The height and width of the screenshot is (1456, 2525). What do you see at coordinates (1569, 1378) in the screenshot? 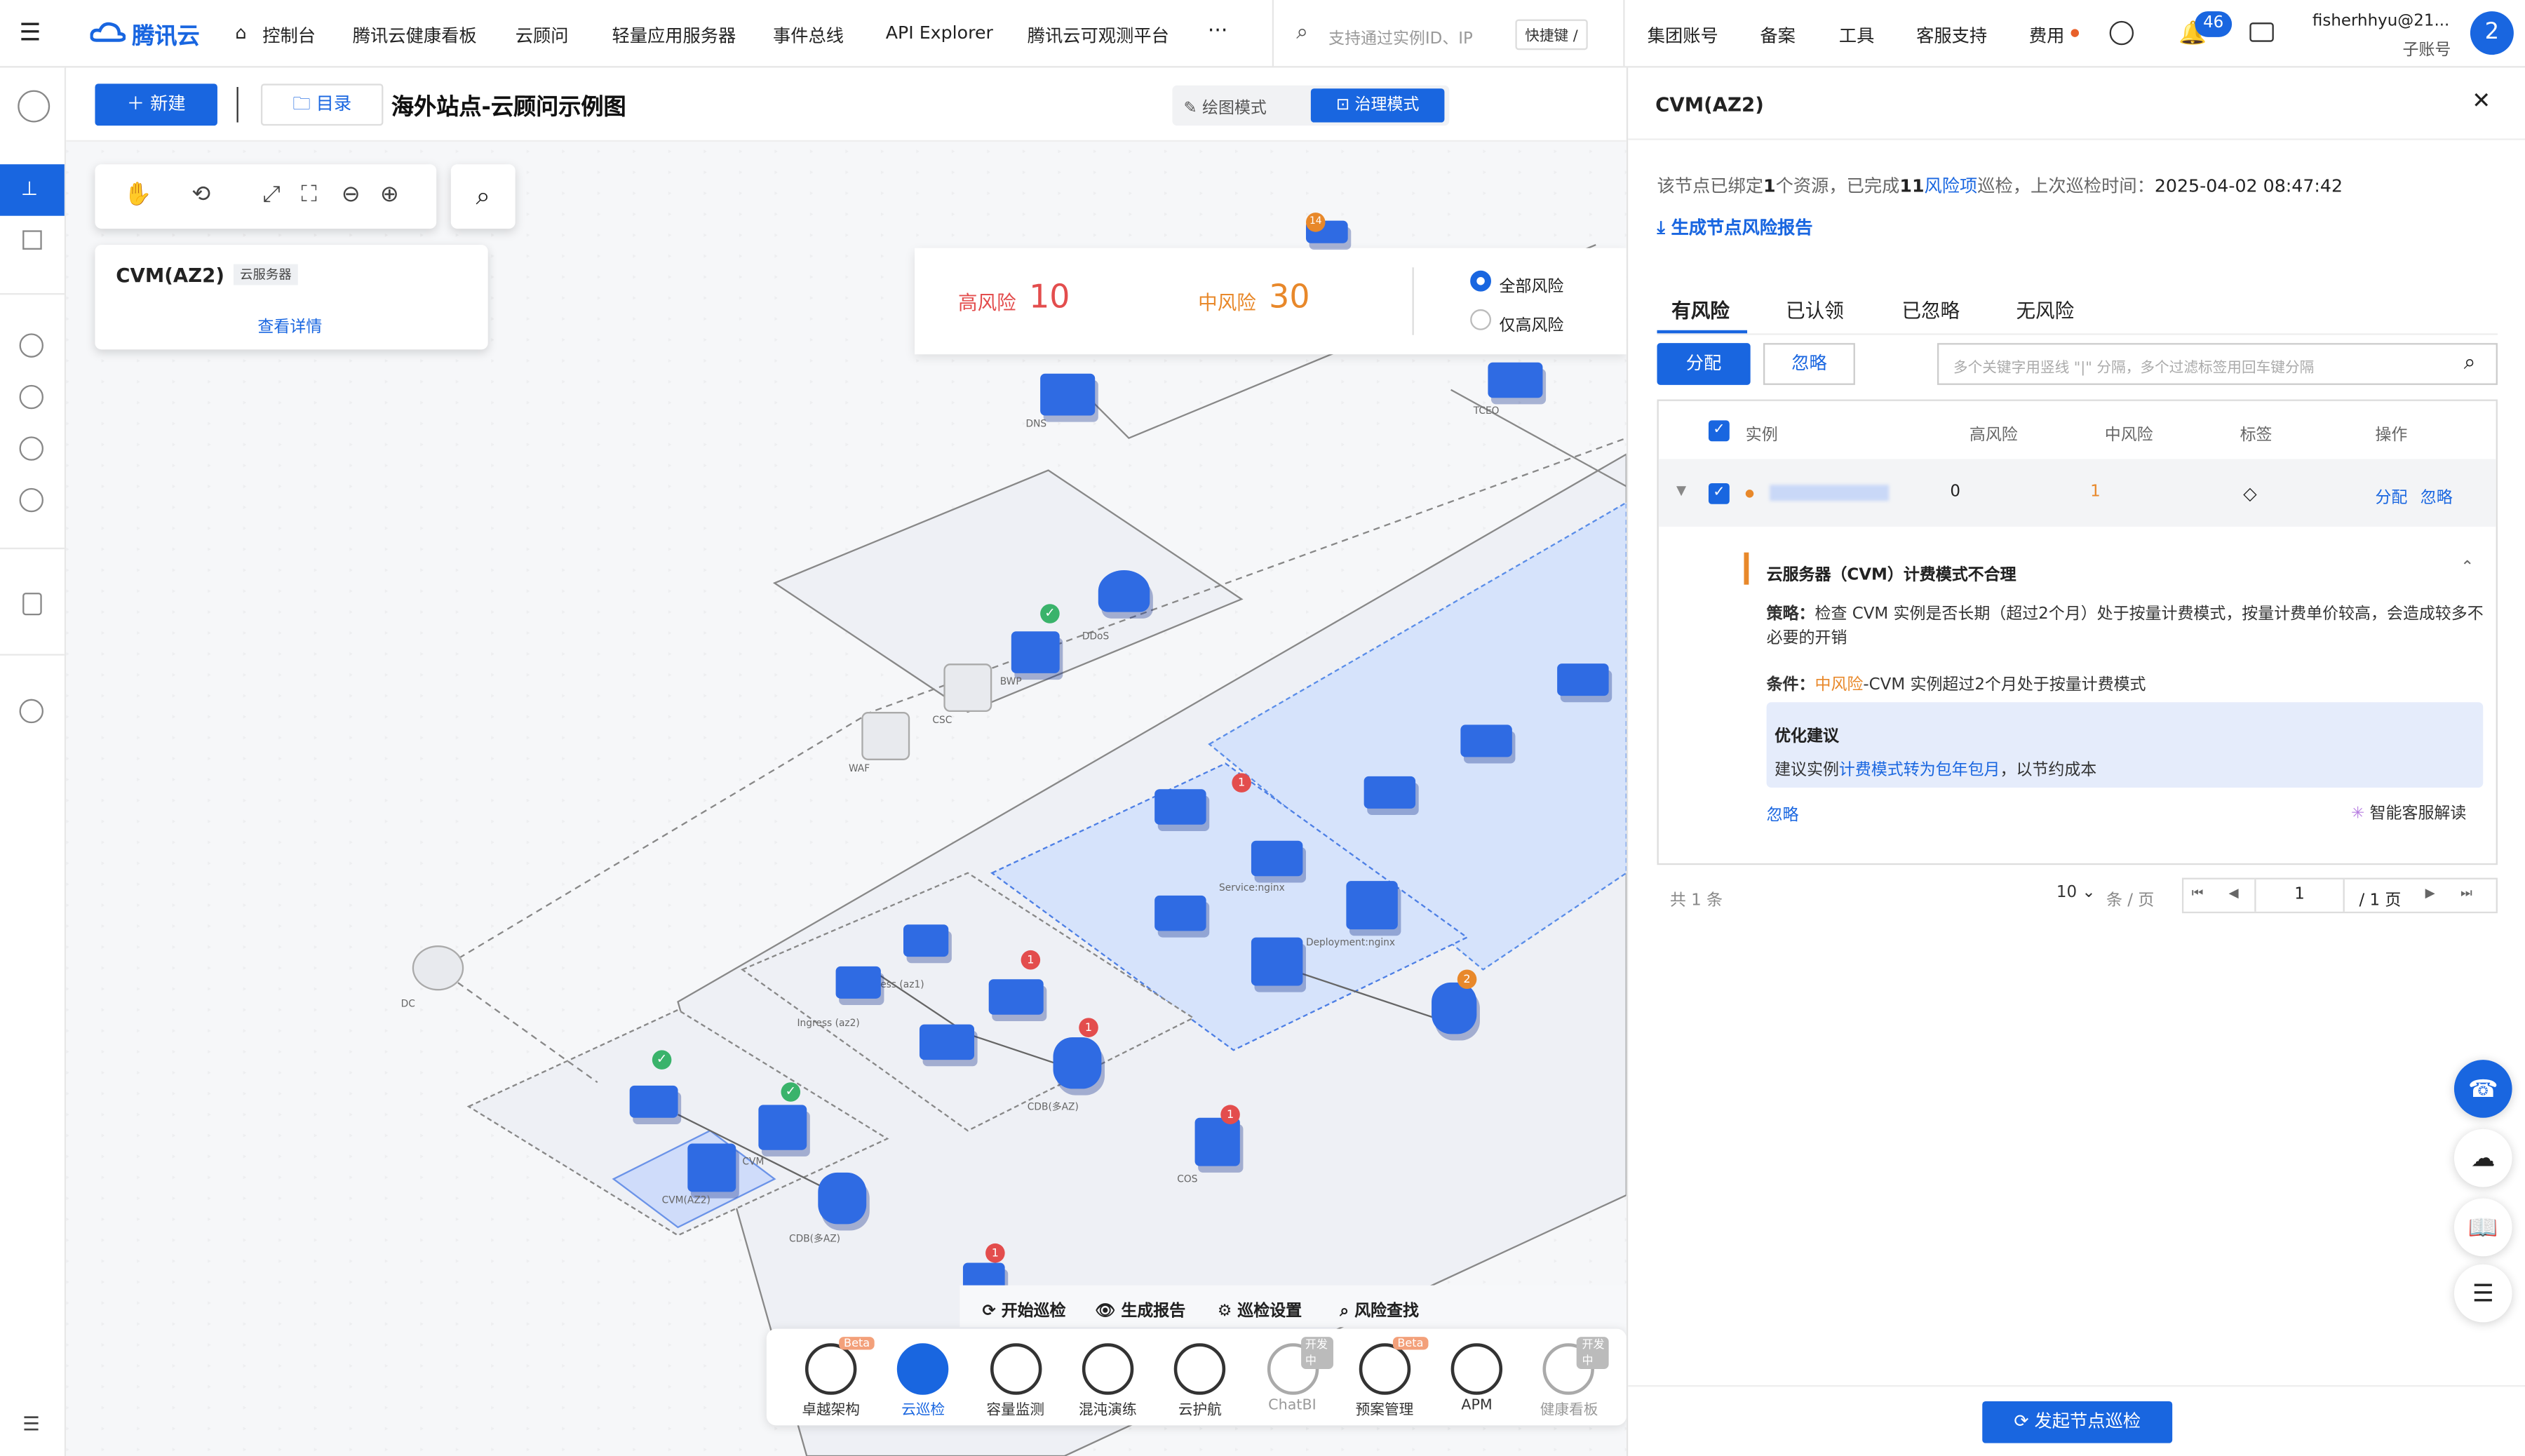
I see `dock-item-health: 健康看板 开发中` at bounding box center [1569, 1378].